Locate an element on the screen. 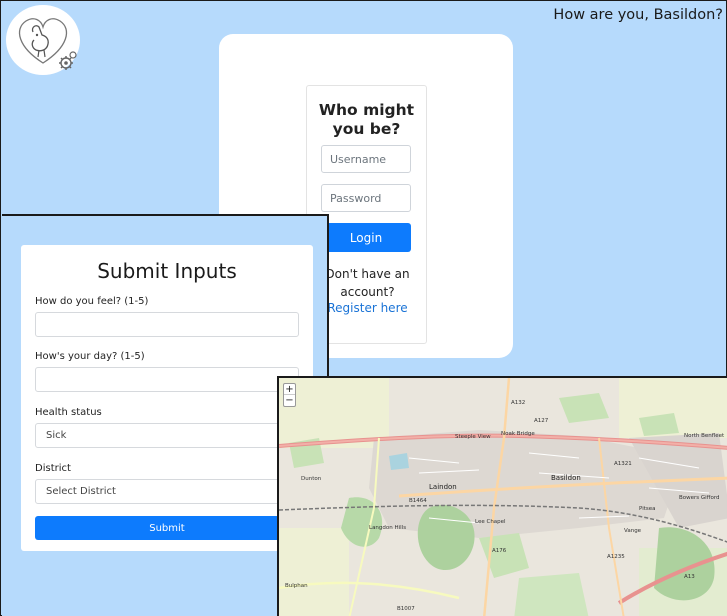 This screenshot has width=727, height=616. map-label-north-benfleet: North Benfleet is located at coordinates (704, 436).